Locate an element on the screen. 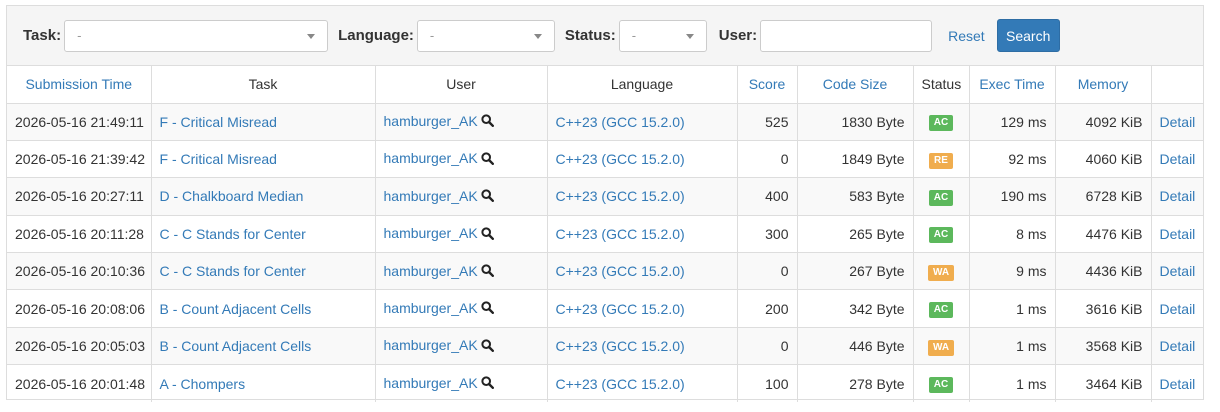 The image size is (1220, 412). score: 300 is located at coordinates (767, 234).